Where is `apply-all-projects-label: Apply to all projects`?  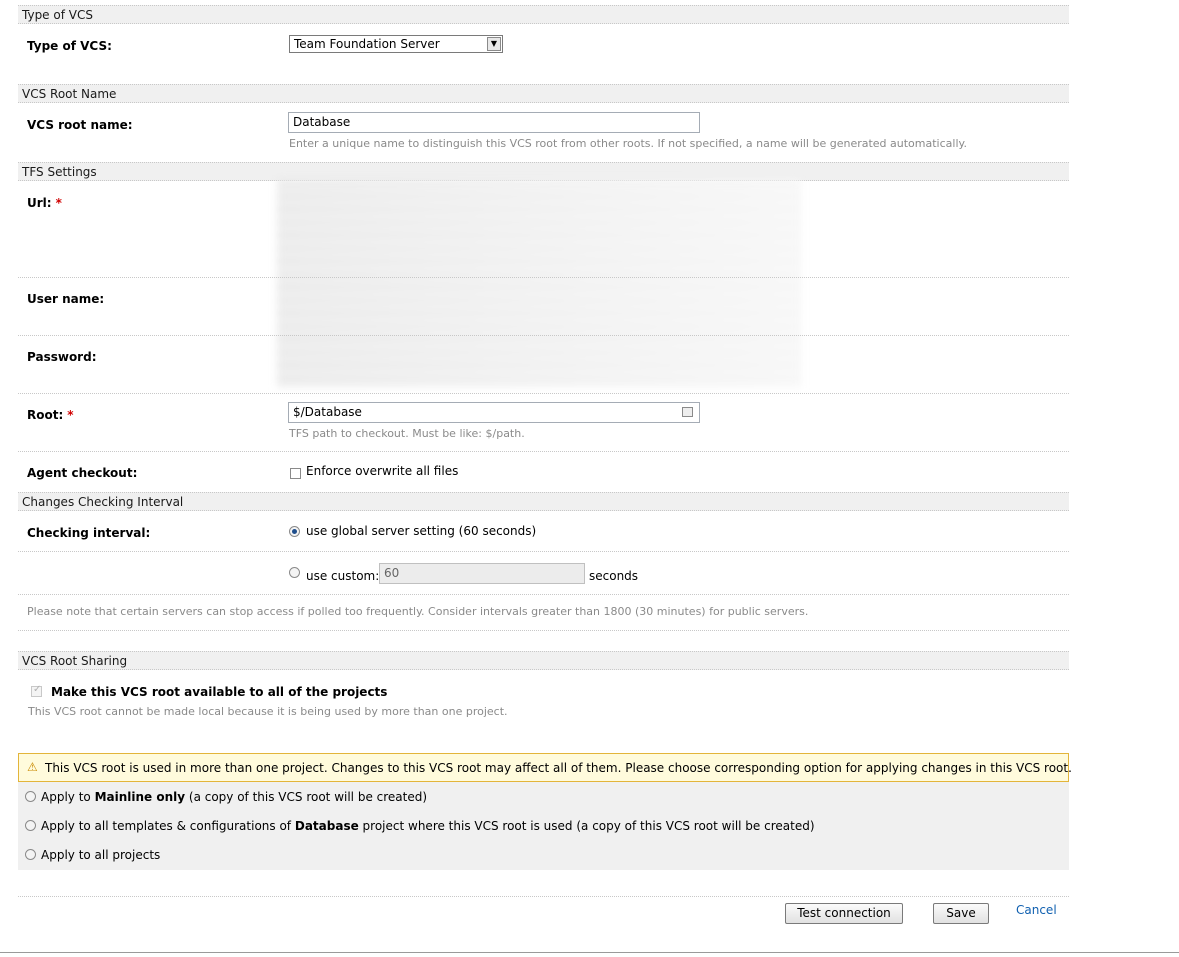
apply-all-projects-label: Apply to all projects is located at coordinates (101, 855).